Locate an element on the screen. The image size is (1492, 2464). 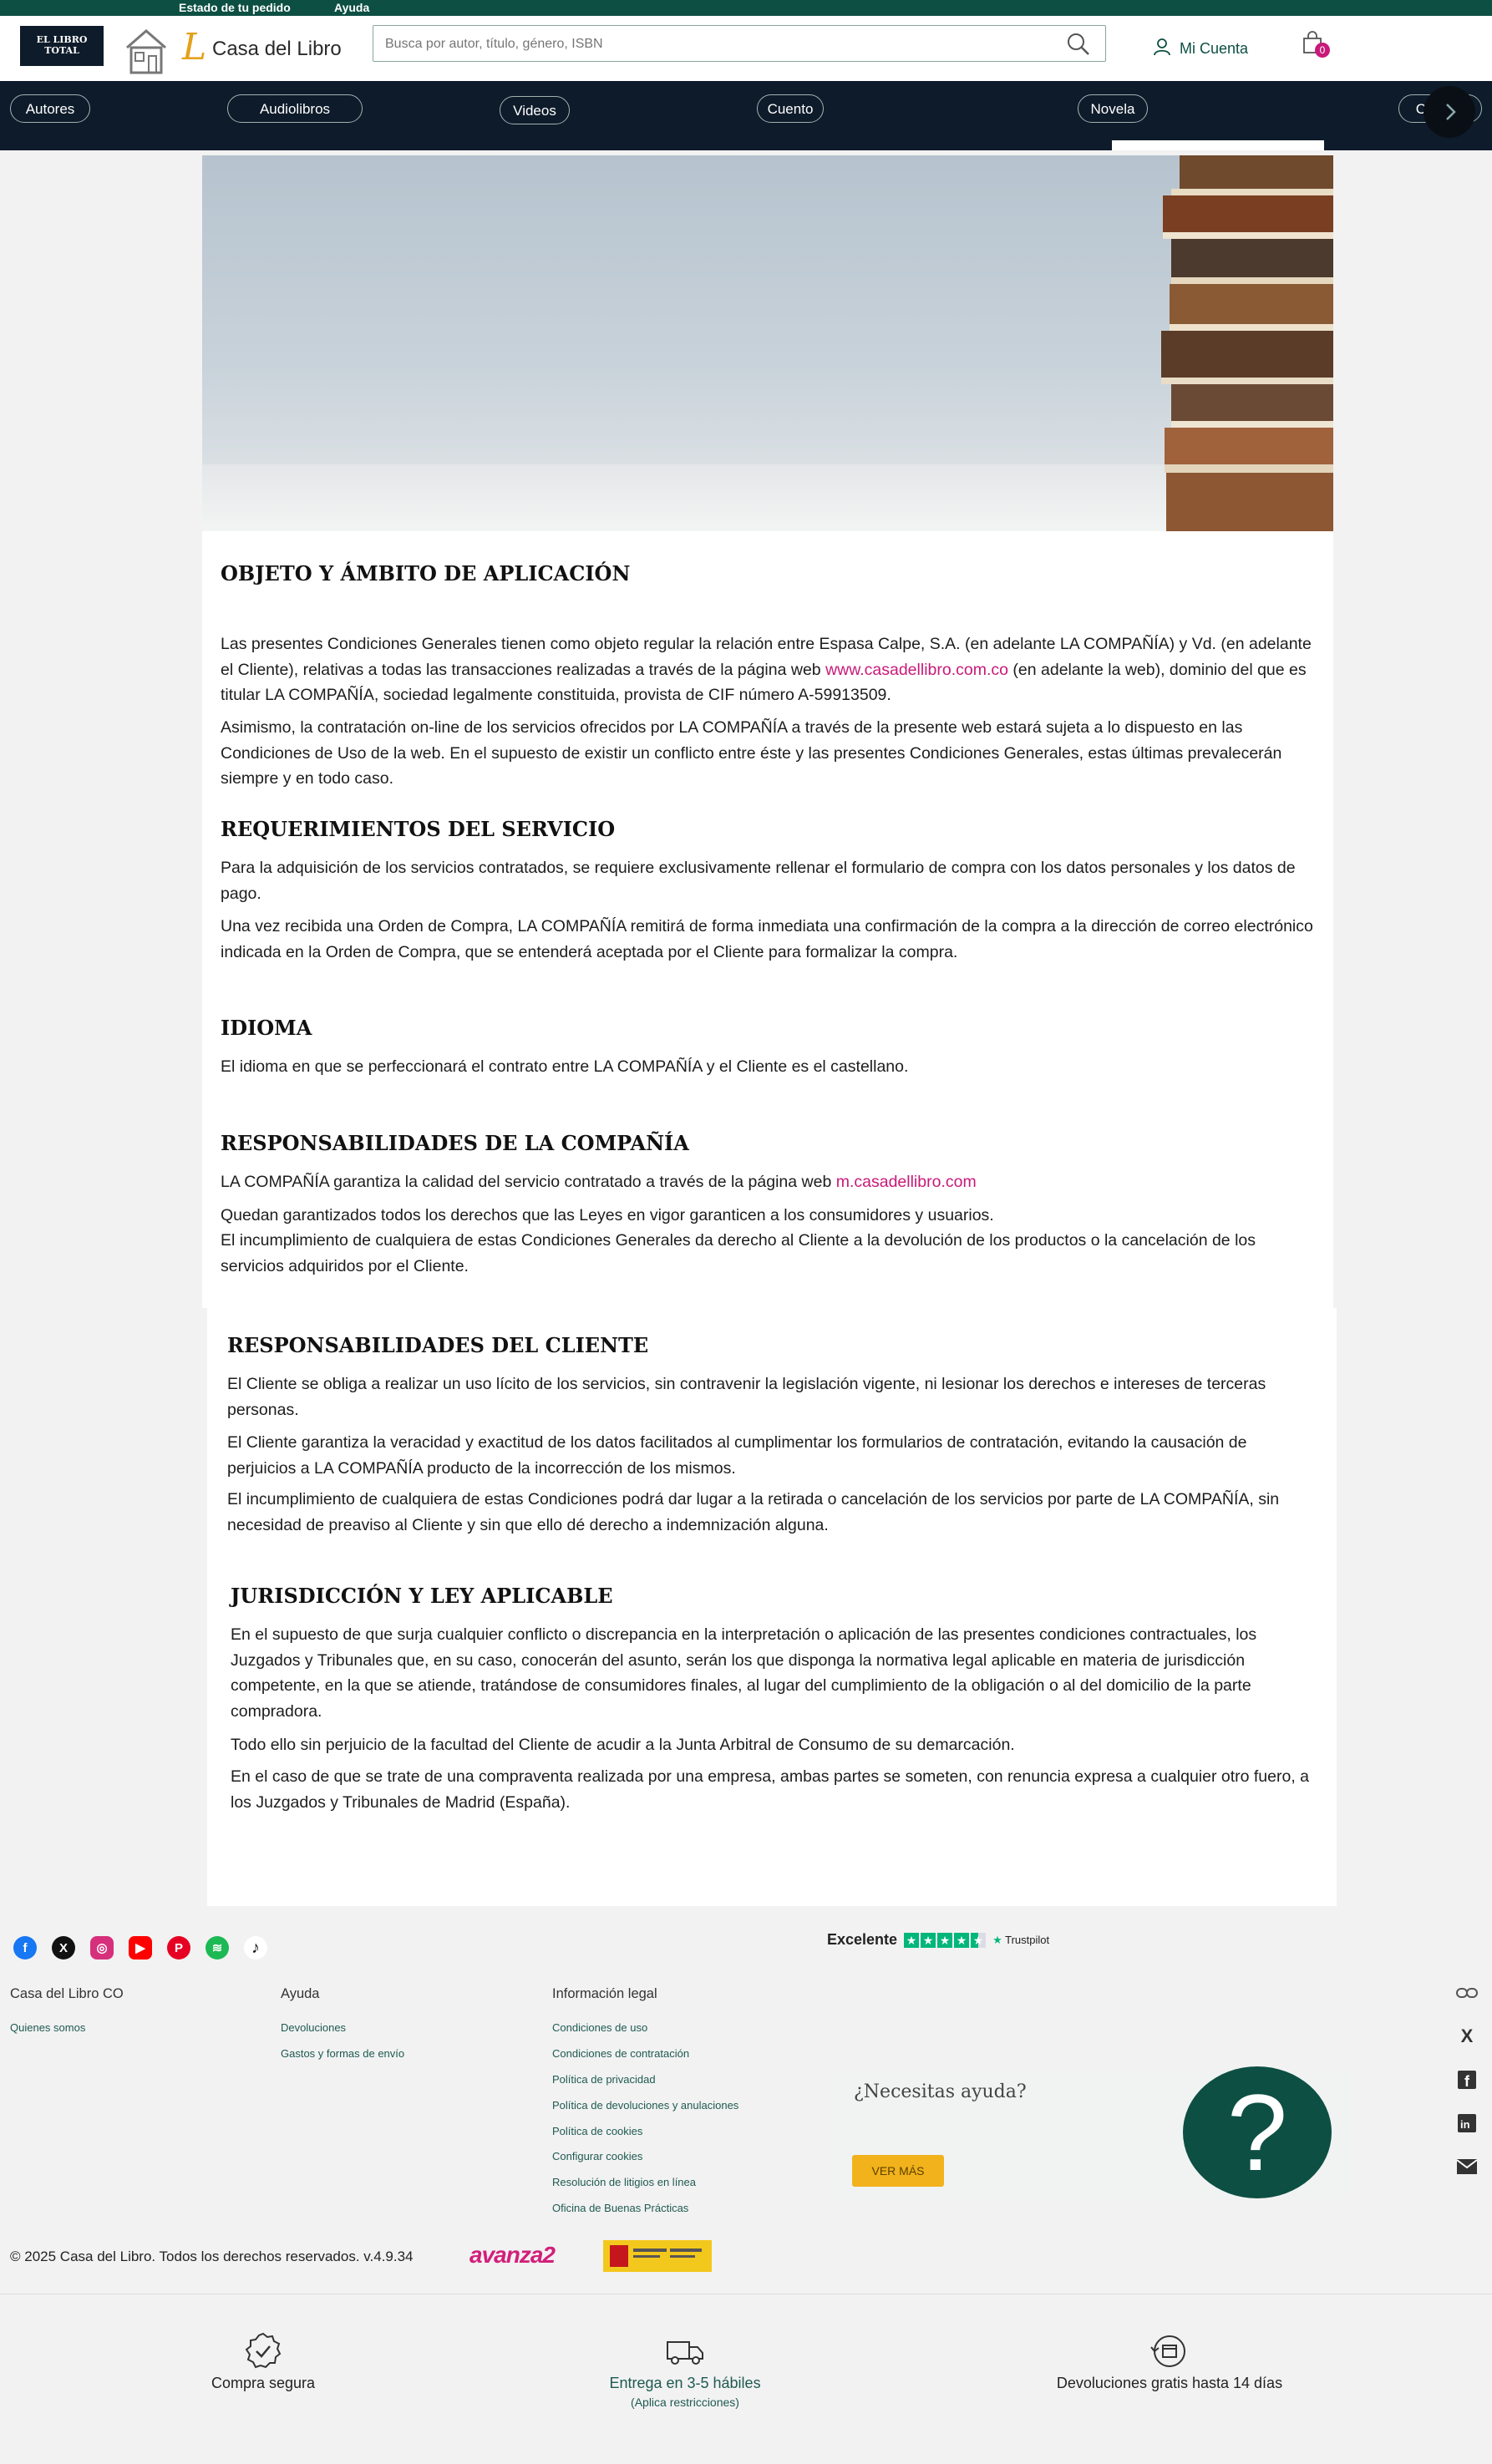
search-bar is located at coordinates (739, 44).